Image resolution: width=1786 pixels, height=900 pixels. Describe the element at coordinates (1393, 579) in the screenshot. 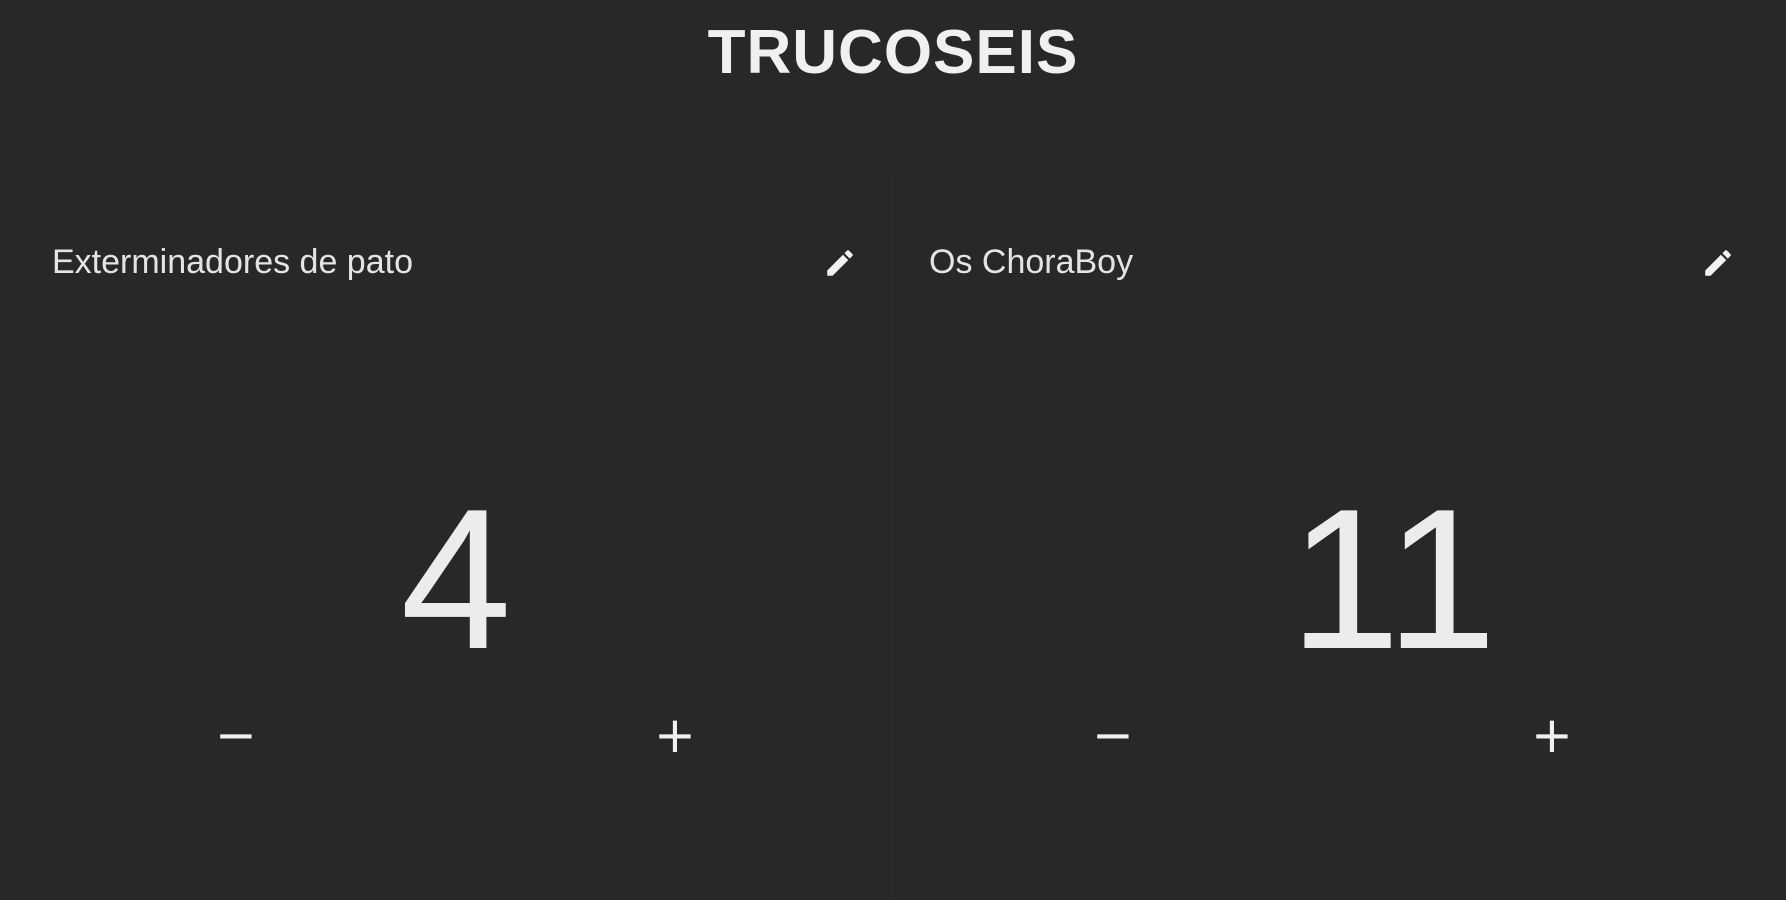

I see `team-score-2: 11` at that location.